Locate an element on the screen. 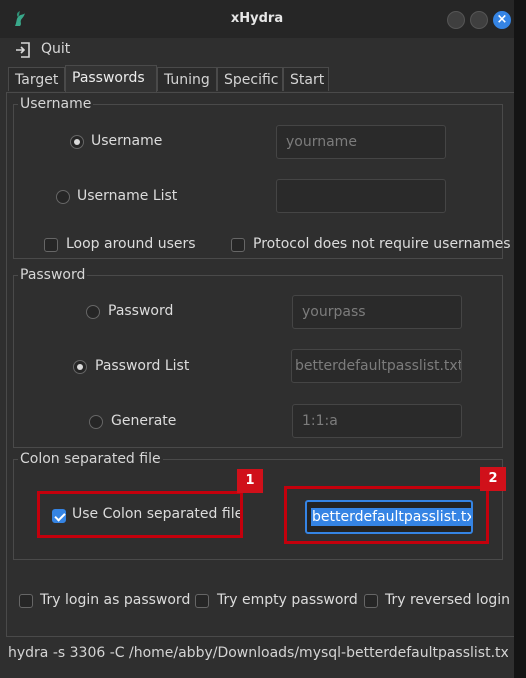 Image resolution: width=526 pixels, height=678 pixels. colon-file-group-title: Colon separated file is located at coordinates (90, 459).